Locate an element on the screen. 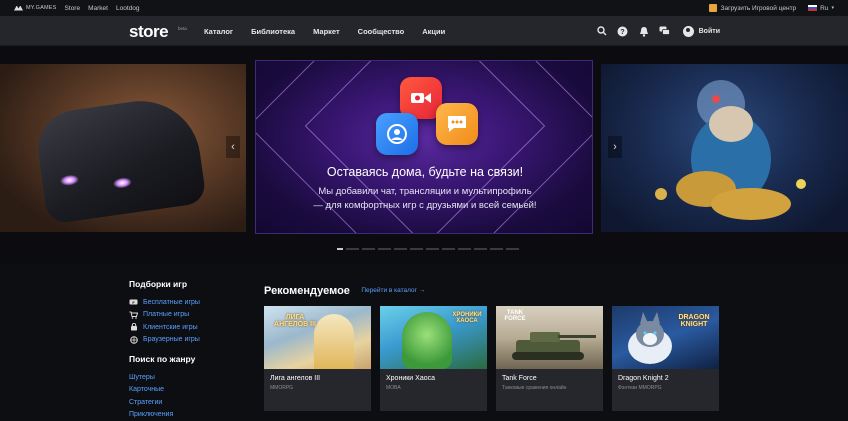 This screenshot has width=848, height=421. recommended-title: Рекомендуемое is located at coordinates (307, 291).